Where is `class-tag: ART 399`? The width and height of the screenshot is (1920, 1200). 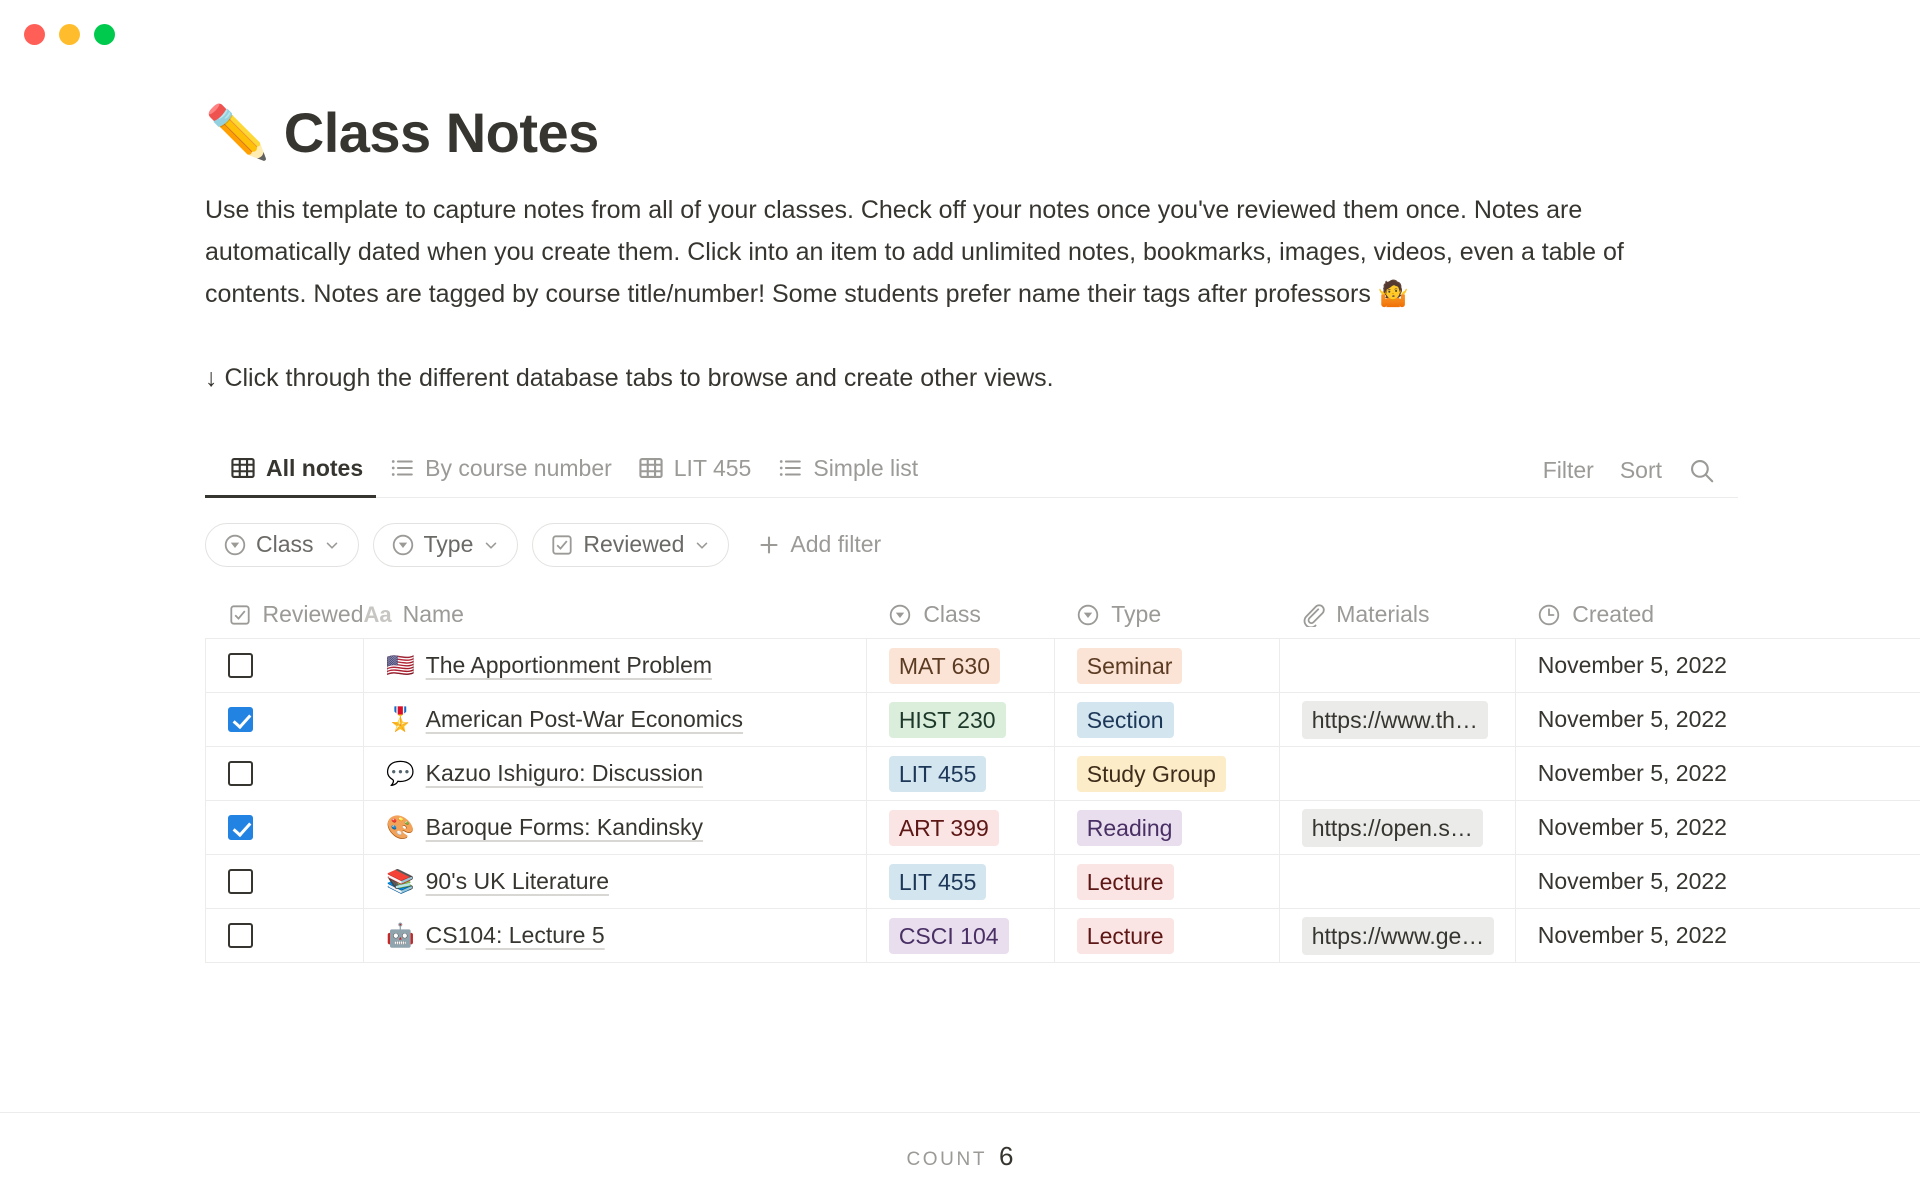 class-tag: ART 399 is located at coordinates (943, 827).